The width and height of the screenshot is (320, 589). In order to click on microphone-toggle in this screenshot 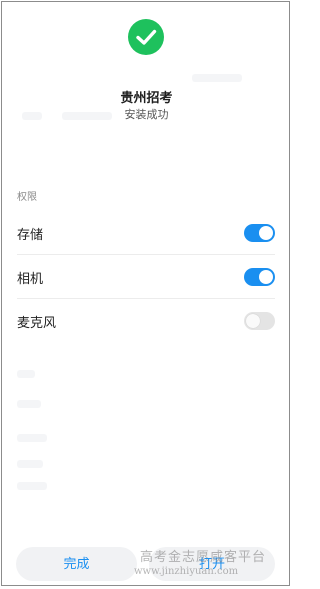, I will do `click(259, 321)`.